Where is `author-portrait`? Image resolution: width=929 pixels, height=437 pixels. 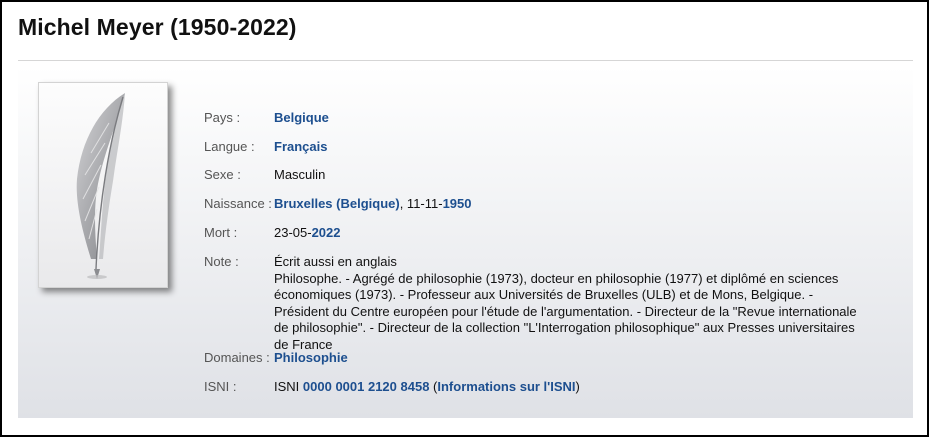 author-portrait is located at coordinates (103, 185).